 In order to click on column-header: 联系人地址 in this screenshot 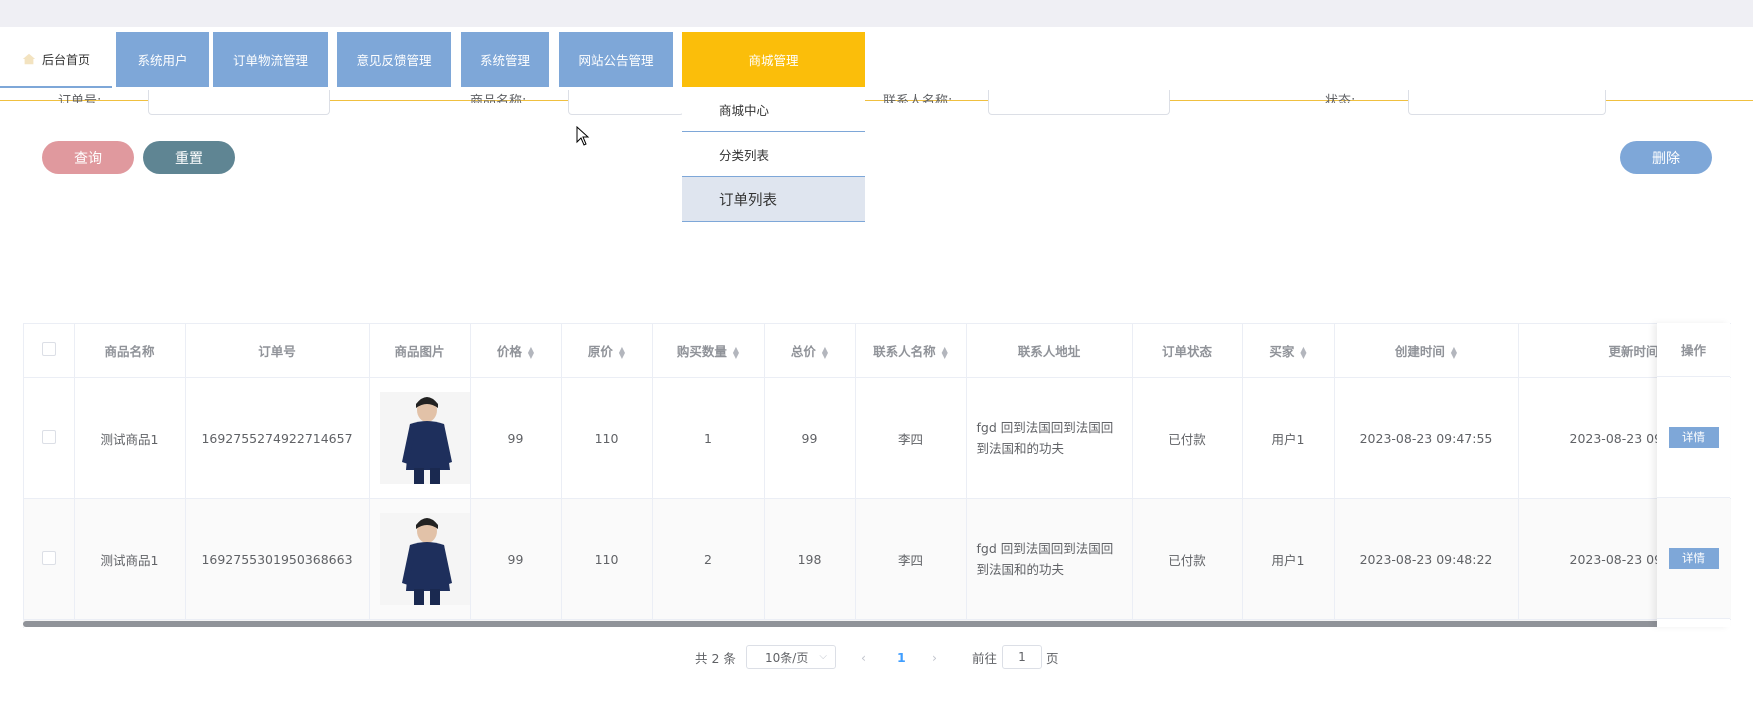, I will do `click(1049, 351)`.